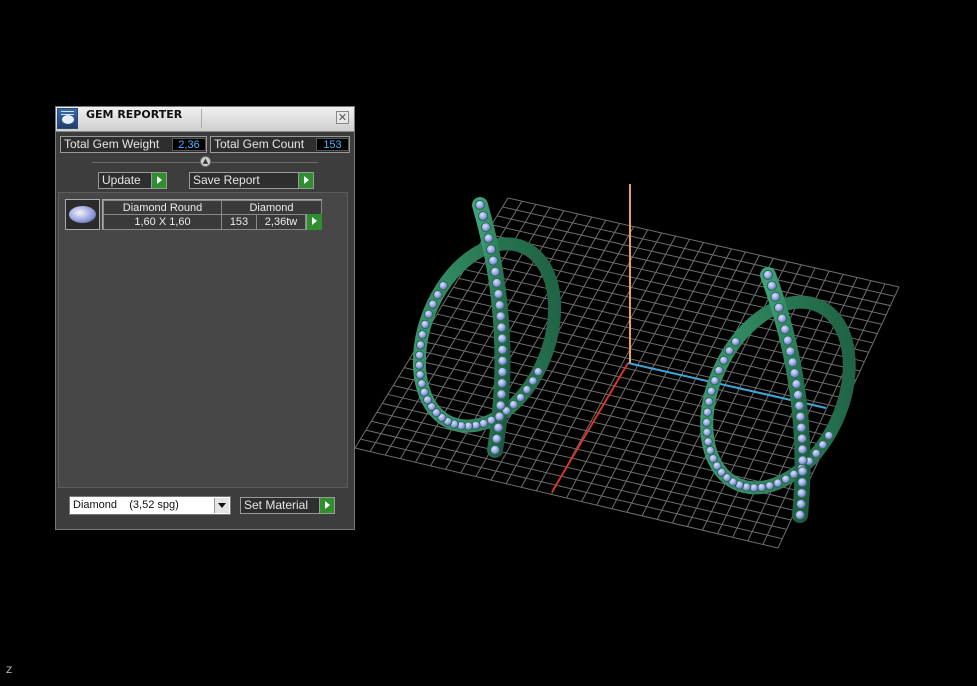  I want to click on axis-indicator-label: Z, so click(9, 671).